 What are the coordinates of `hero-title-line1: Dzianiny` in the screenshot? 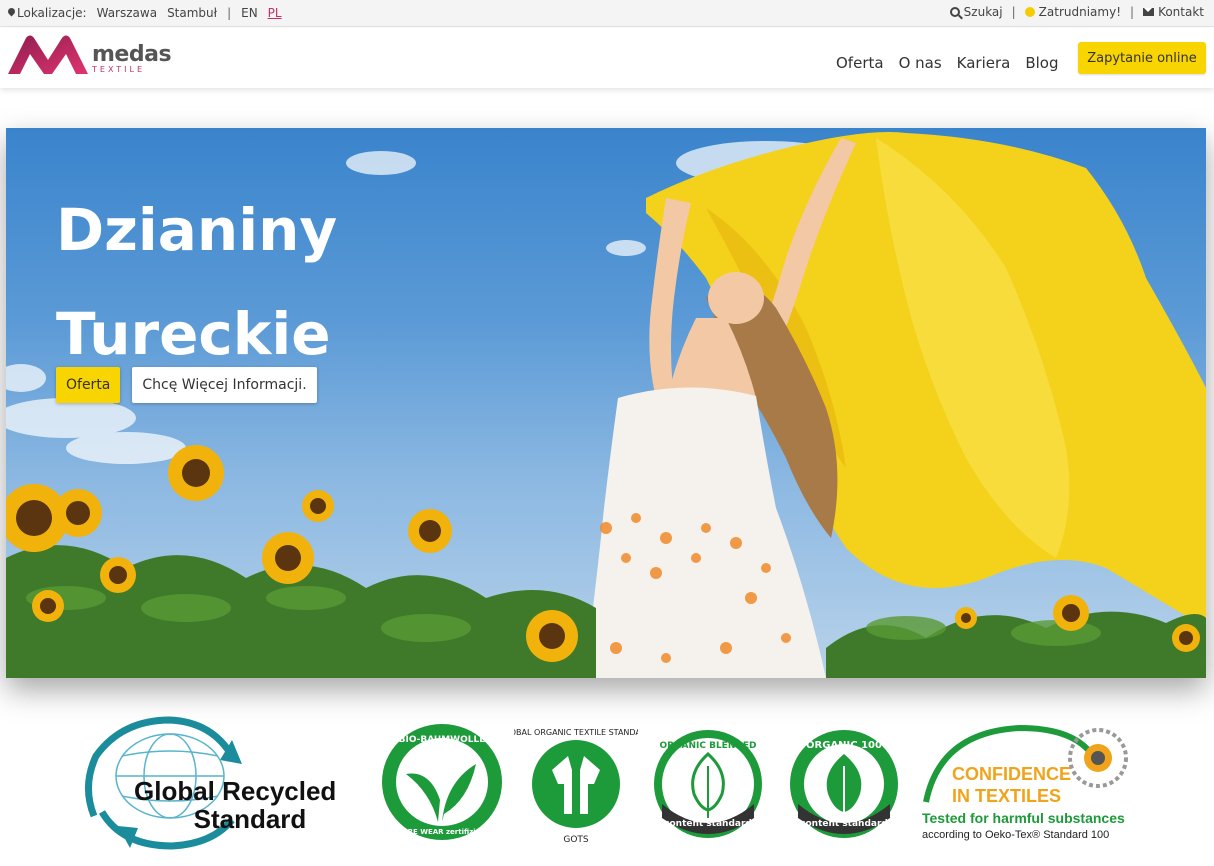 It's located at (197, 230).